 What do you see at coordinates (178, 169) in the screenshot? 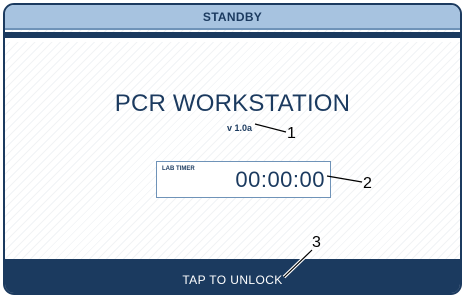
I see `timer-label: LAB TIMER` at bounding box center [178, 169].